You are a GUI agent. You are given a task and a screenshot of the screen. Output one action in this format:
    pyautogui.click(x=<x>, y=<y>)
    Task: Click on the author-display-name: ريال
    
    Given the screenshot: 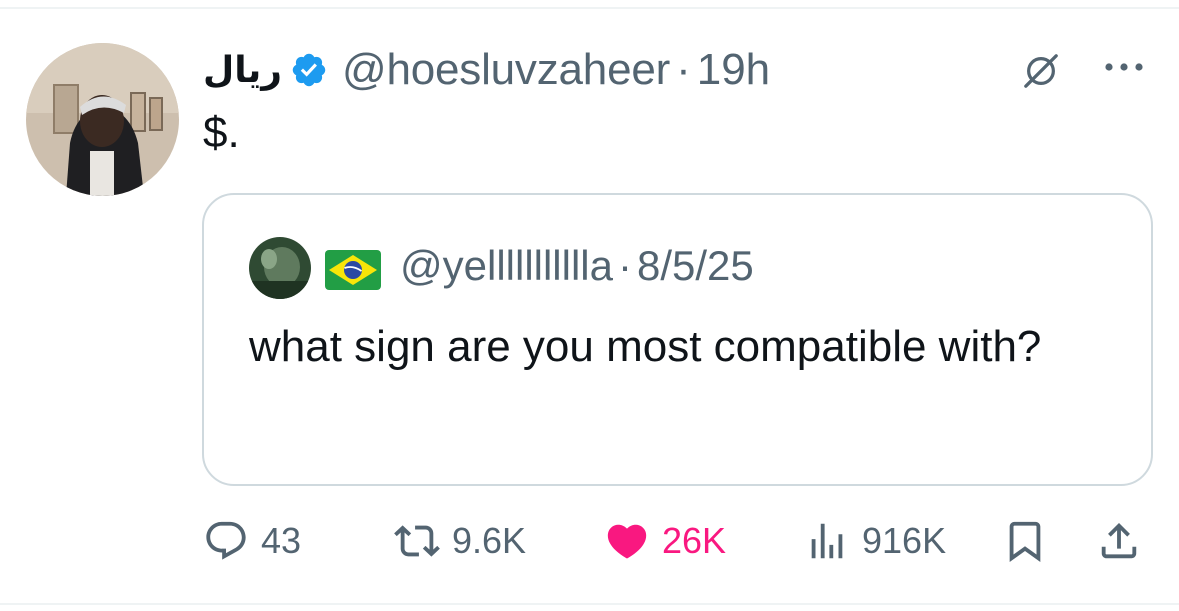 What is the action you would take?
    pyautogui.click(x=242, y=70)
    